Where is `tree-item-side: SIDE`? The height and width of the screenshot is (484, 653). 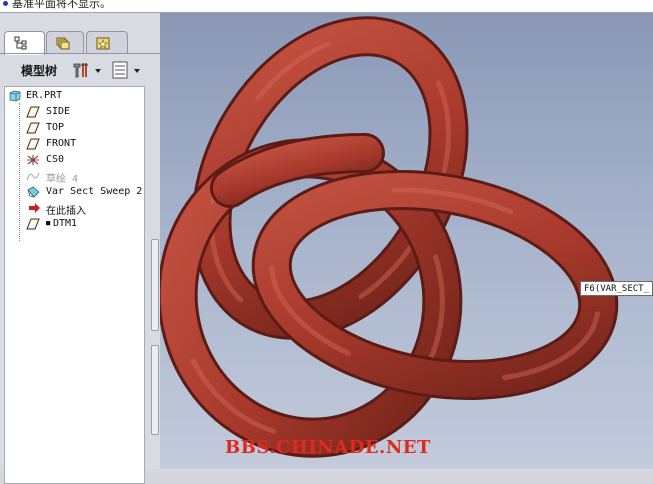
tree-item-side: SIDE is located at coordinates (74, 112).